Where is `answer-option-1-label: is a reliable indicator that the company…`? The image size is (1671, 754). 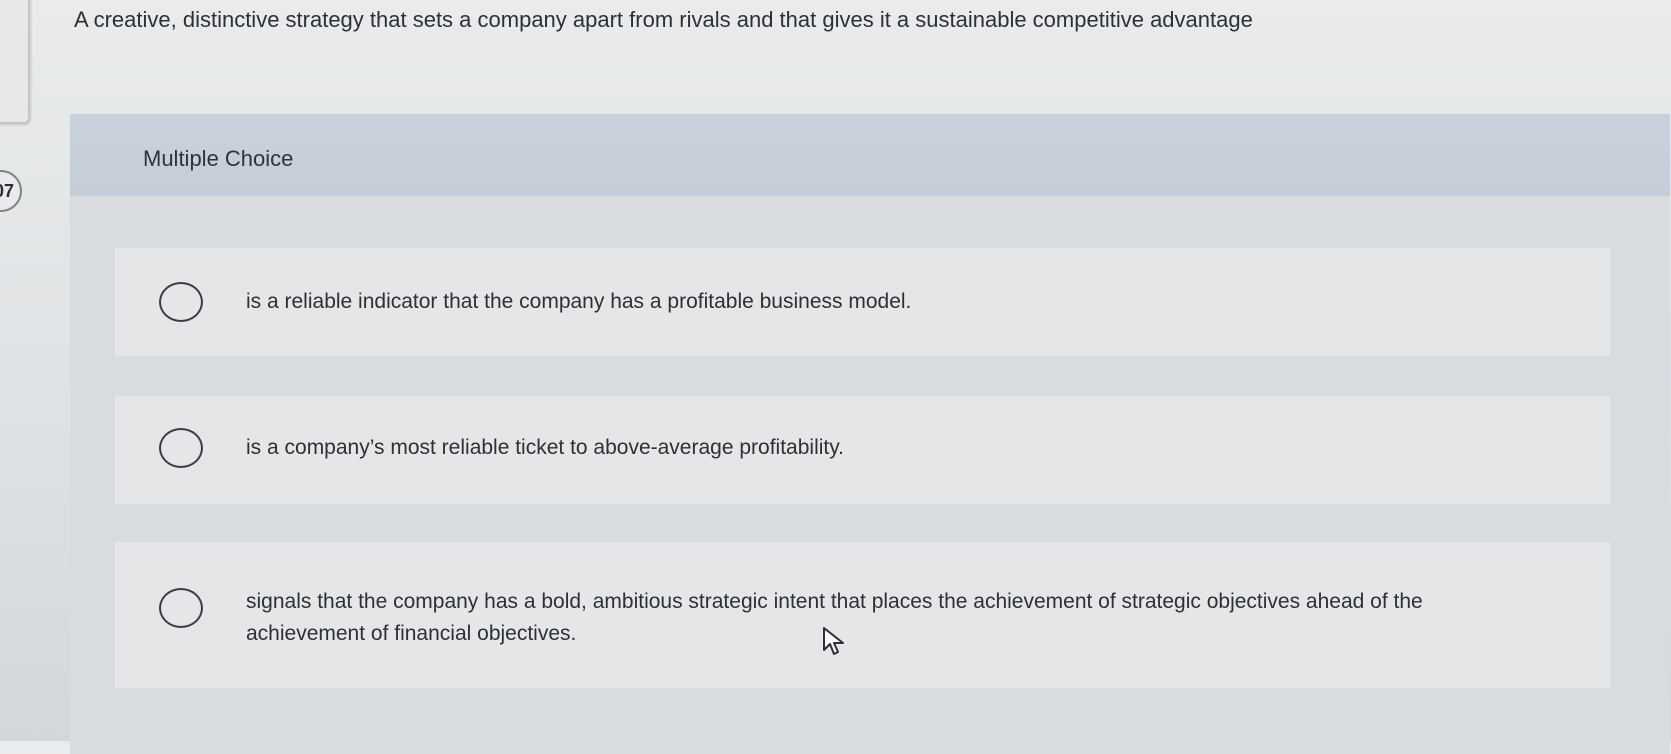 answer-option-1-label: is a reliable indicator that the company… is located at coordinates (579, 301).